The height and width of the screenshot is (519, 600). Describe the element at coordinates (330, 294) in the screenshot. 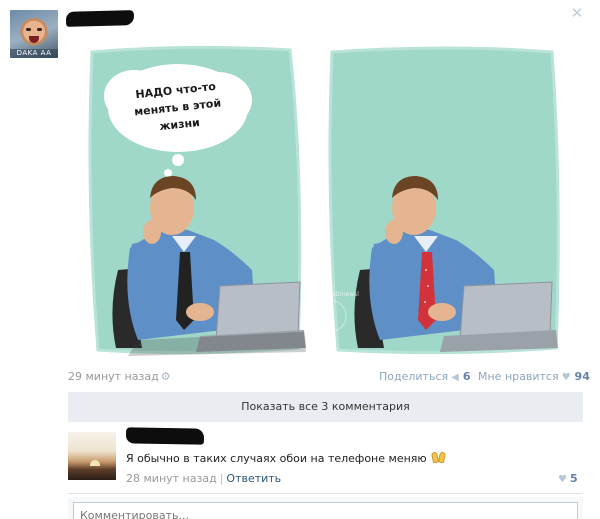

I see `image-watermark: vk.com/postirnewsl` at that location.